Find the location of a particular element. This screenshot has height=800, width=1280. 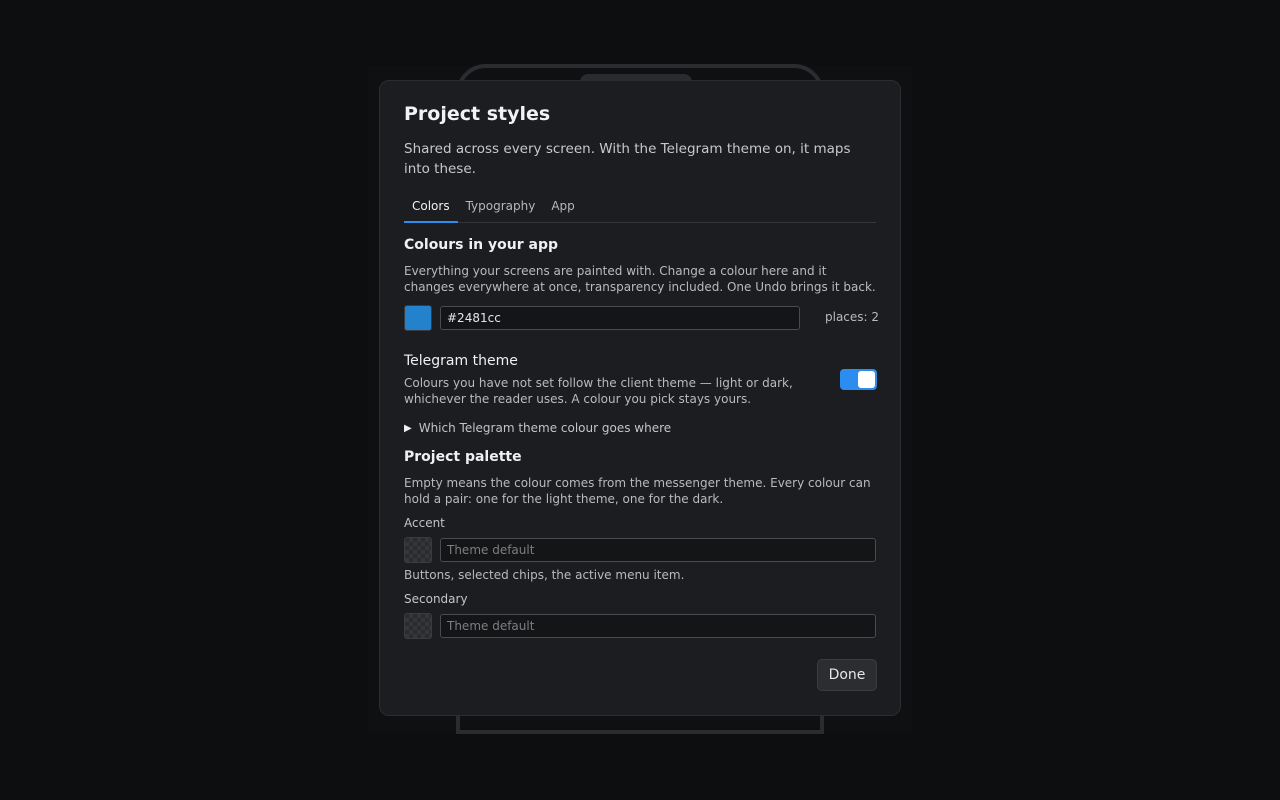

done-button: Done is located at coordinates (847, 675).